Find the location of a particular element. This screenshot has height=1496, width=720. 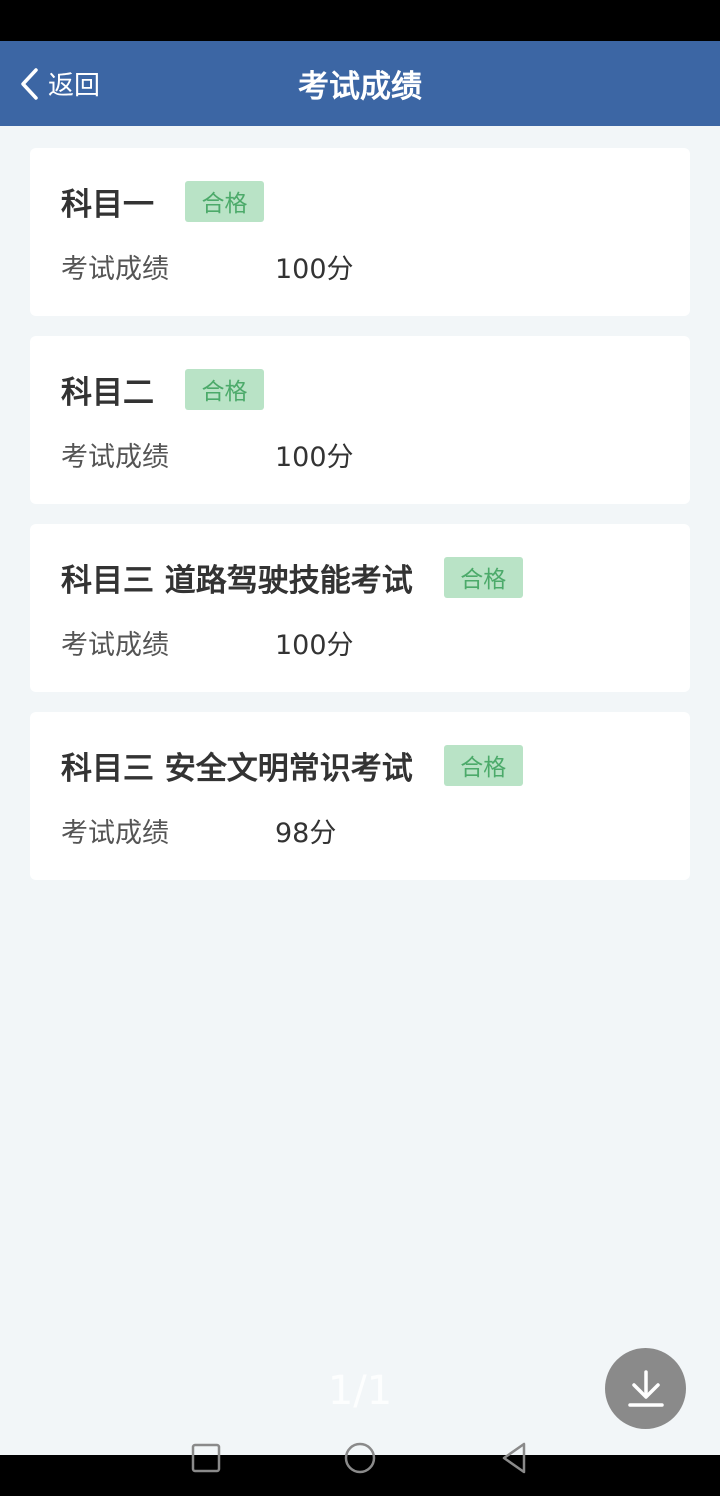

subject-title: 科目二 is located at coordinates (107, 392).